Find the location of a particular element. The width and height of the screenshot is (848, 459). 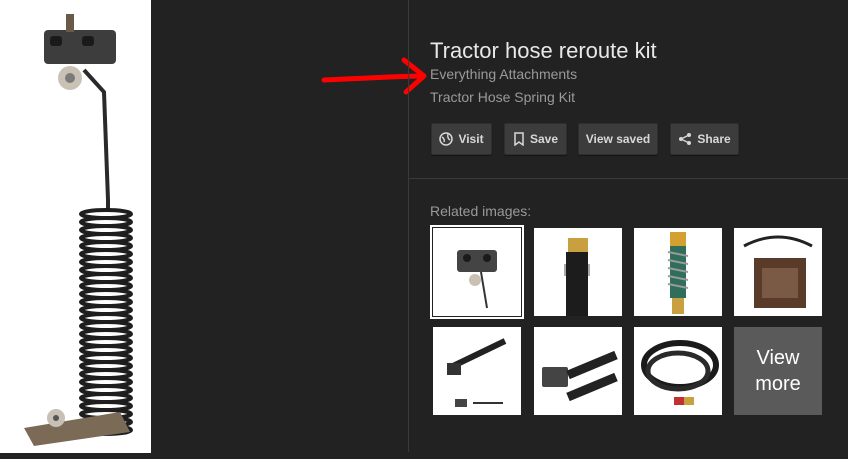

save-label: Save is located at coordinates (544, 139).